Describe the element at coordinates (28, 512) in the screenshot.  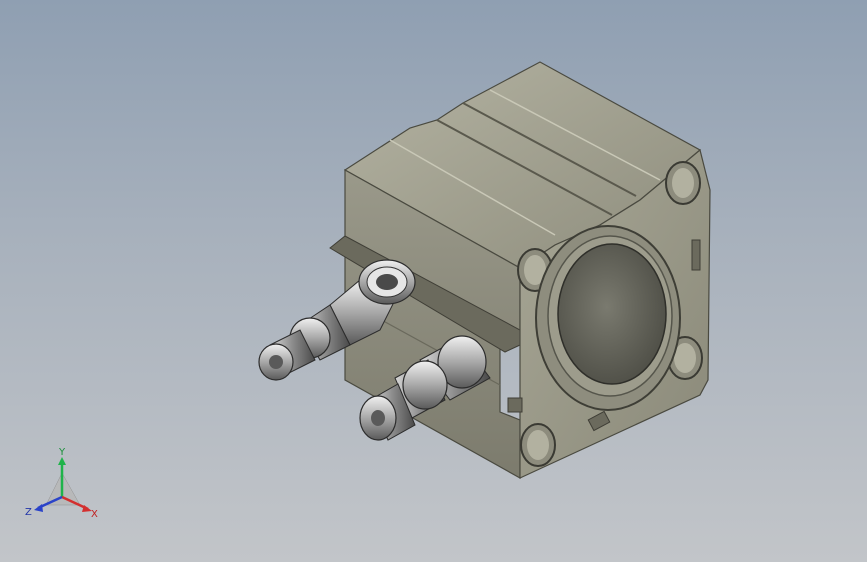
I see `z-axis-label: Z` at that location.